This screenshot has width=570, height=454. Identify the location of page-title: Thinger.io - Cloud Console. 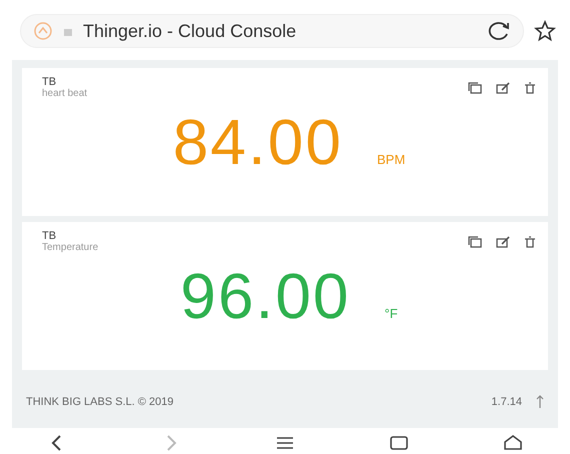
(190, 31).